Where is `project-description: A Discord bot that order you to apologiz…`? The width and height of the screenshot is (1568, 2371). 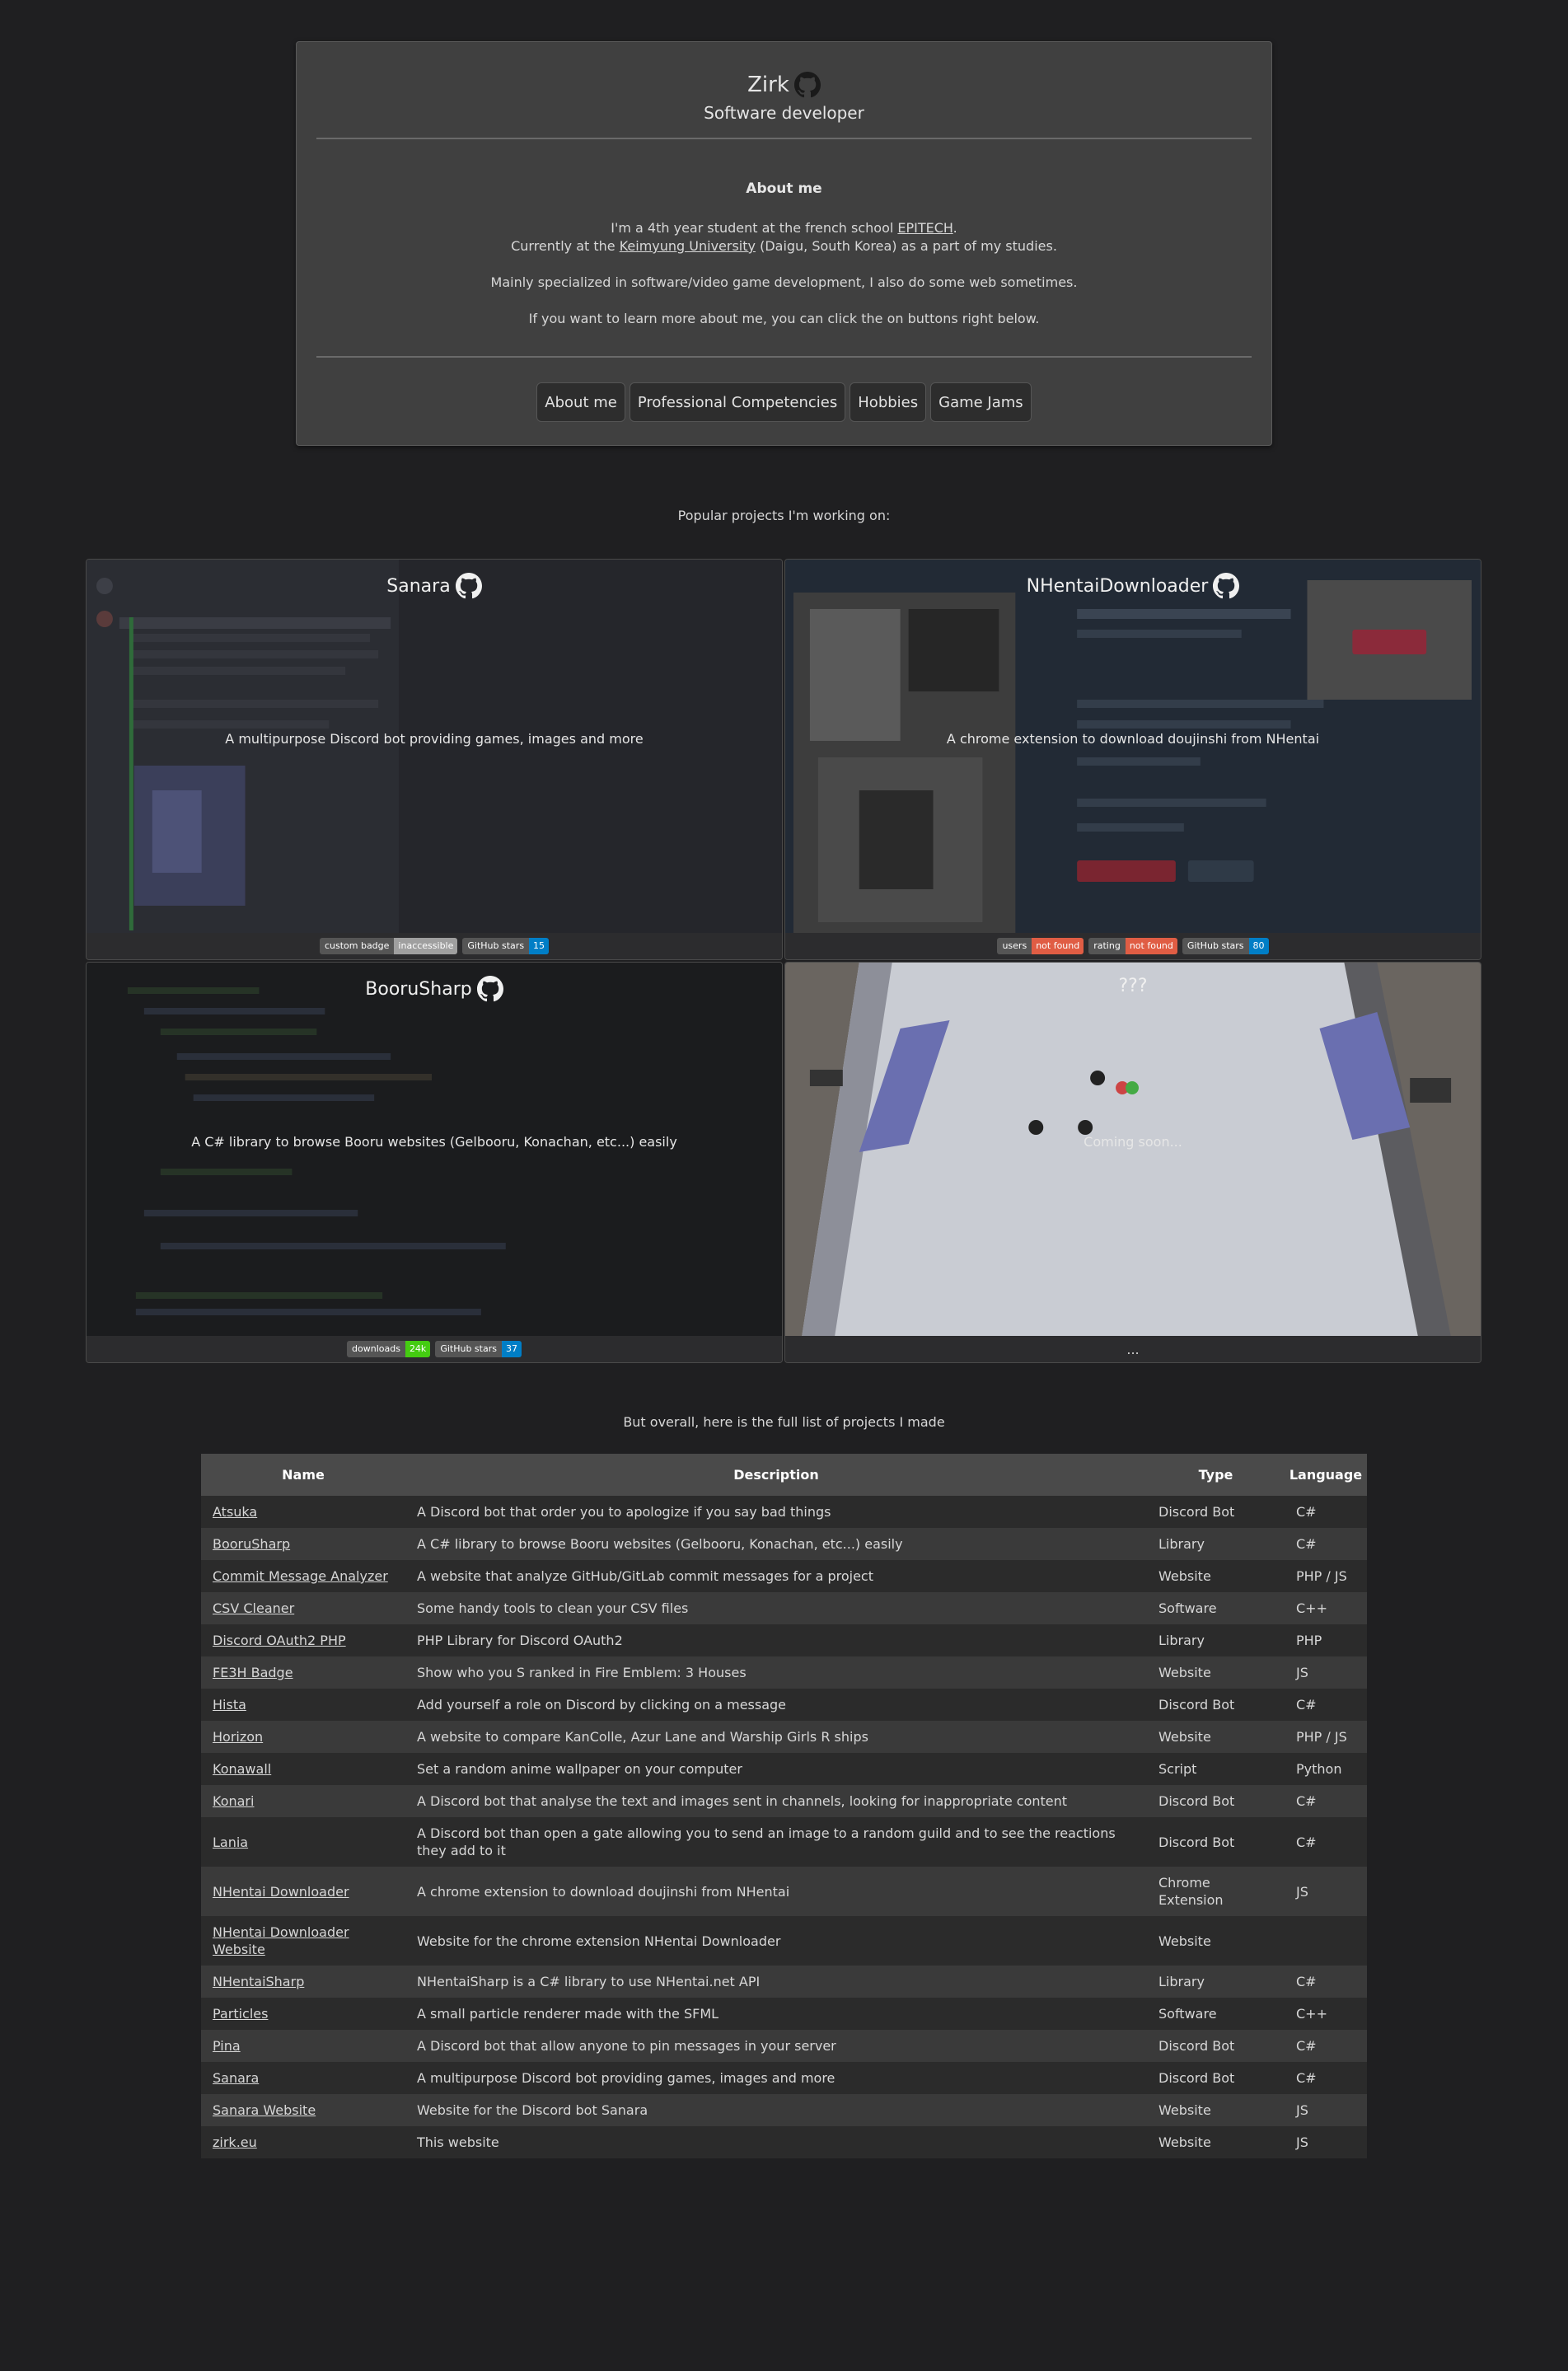 project-description: A Discord bot that order you to apologiz… is located at coordinates (776, 1512).